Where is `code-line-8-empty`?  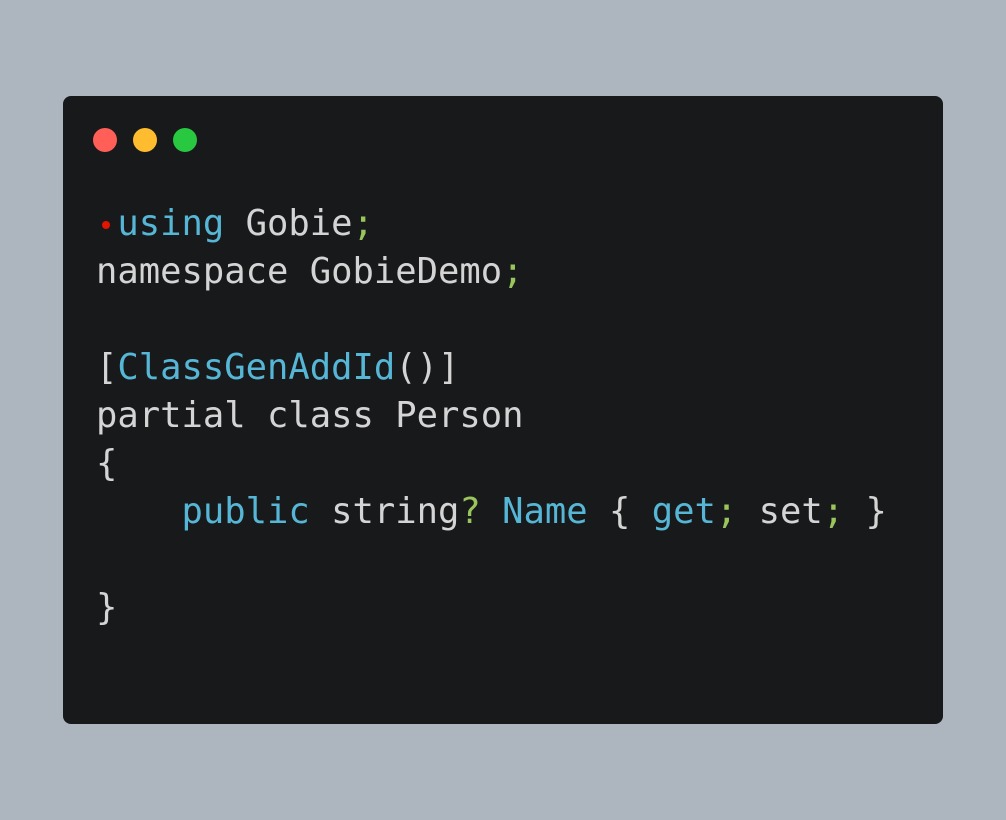 code-line-8-empty is located at coordinates (491, 560).